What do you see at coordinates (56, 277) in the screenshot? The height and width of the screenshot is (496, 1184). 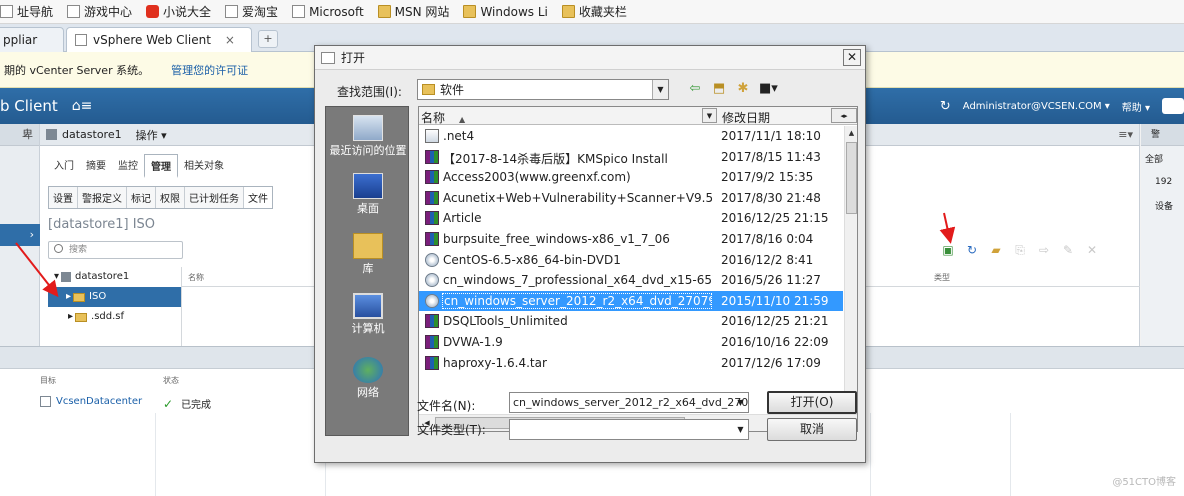 I see `chevron-down-icon: ▾` at bounding box center [56, 277].